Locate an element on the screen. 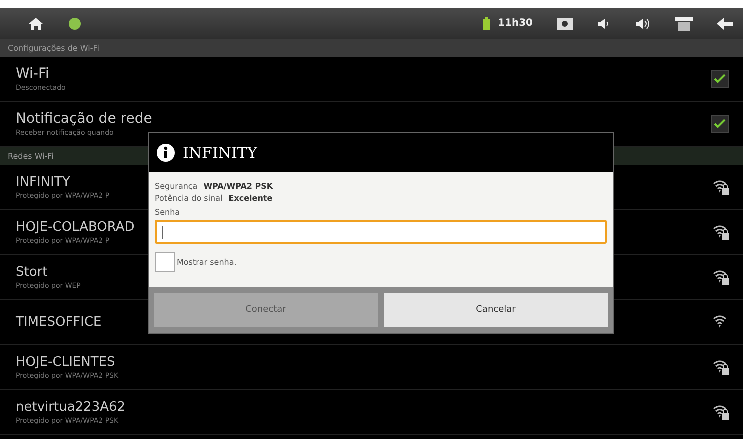 The image size is (743, 439). detail-label: Segurança is located at coordinates (176, 186).